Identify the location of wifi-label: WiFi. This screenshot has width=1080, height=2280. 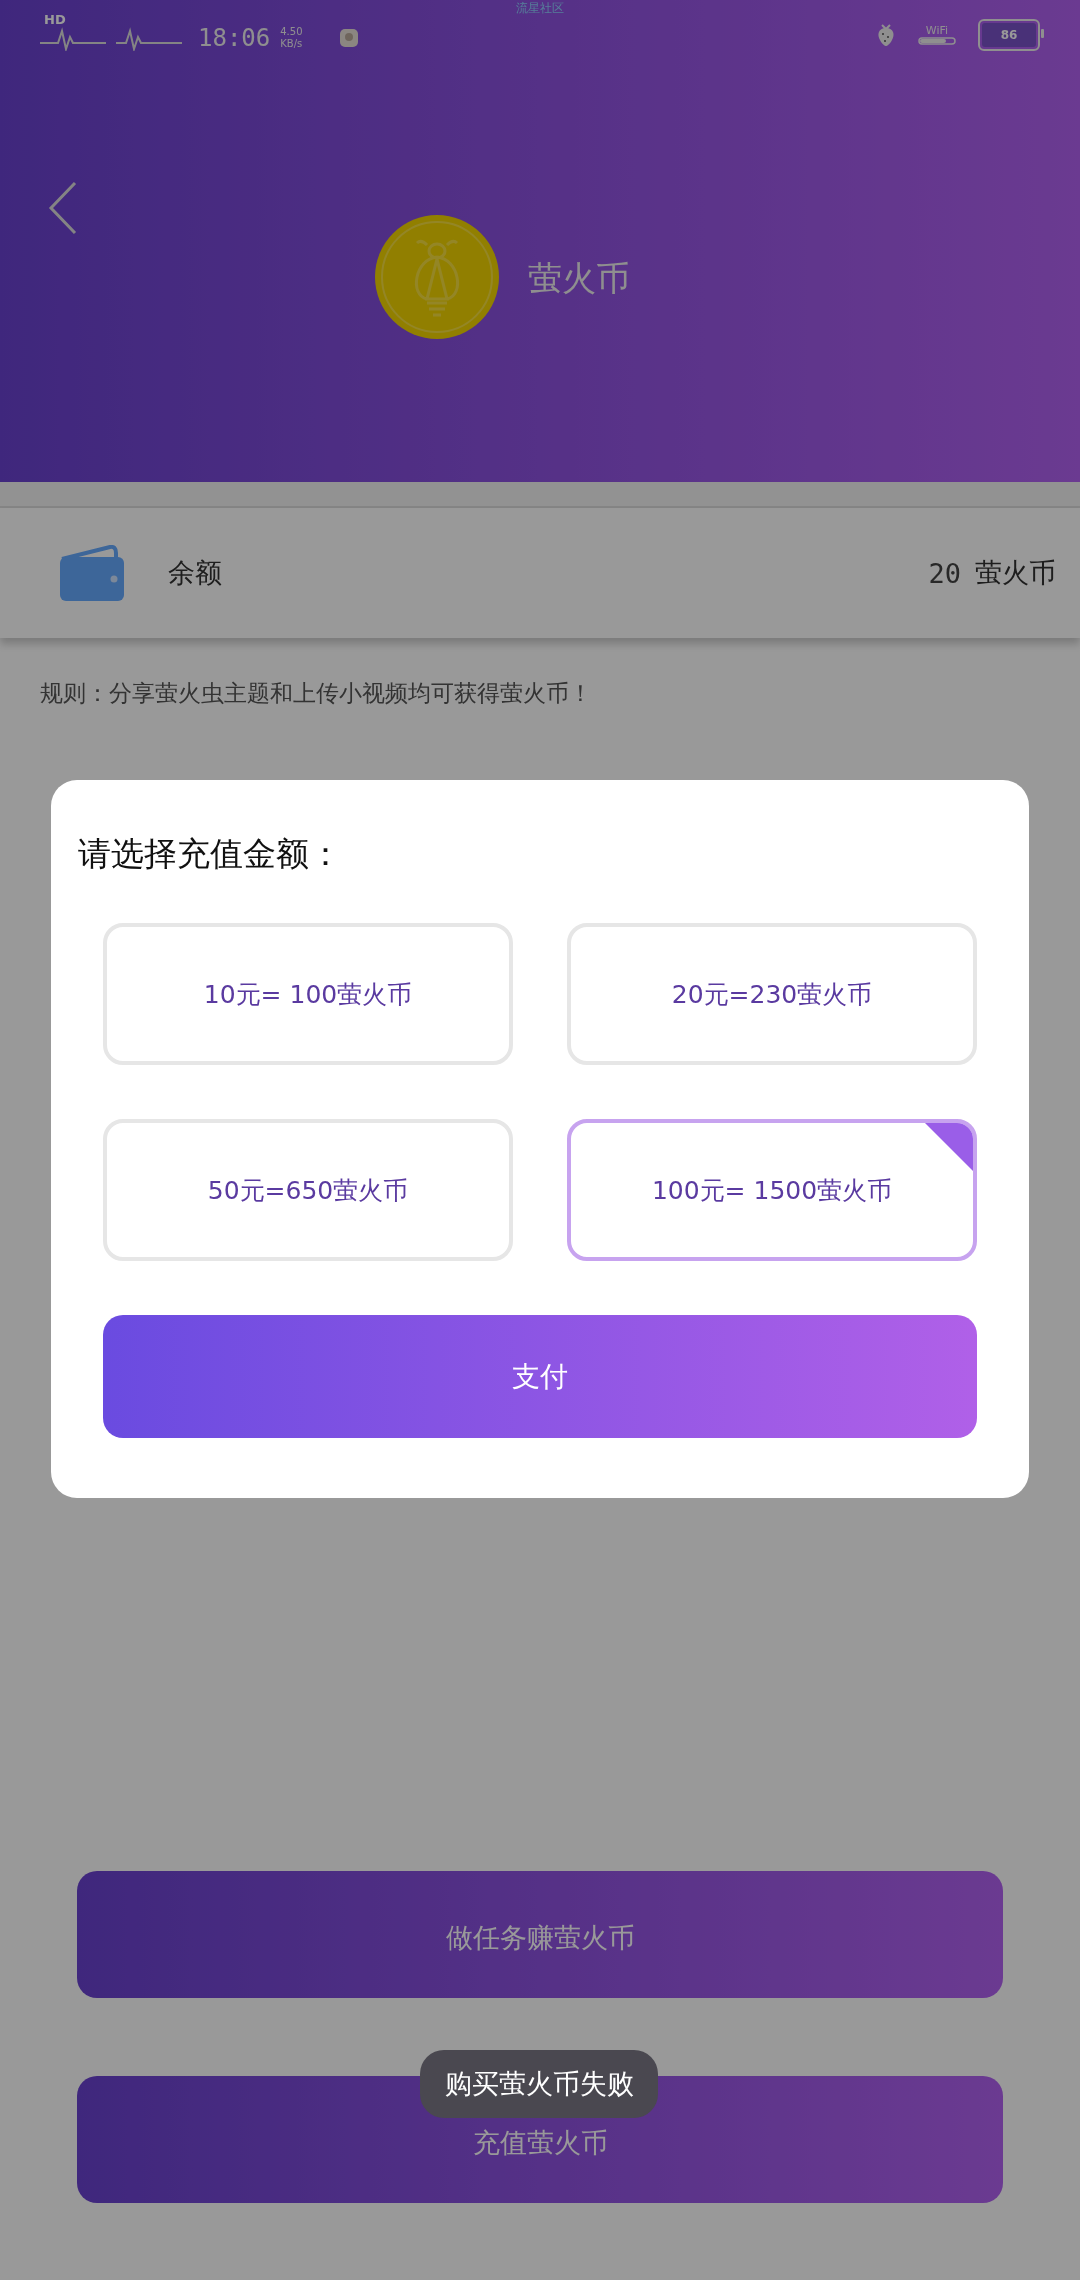
(937, 31).